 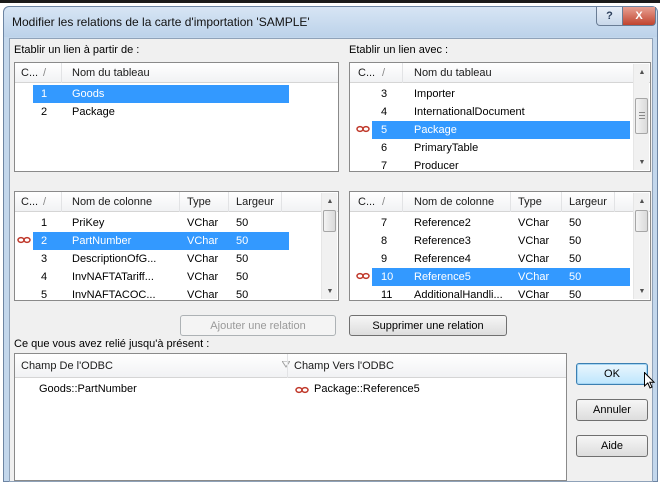 I want to click on mouse-pointer-icon, so click(x=649, y=380).